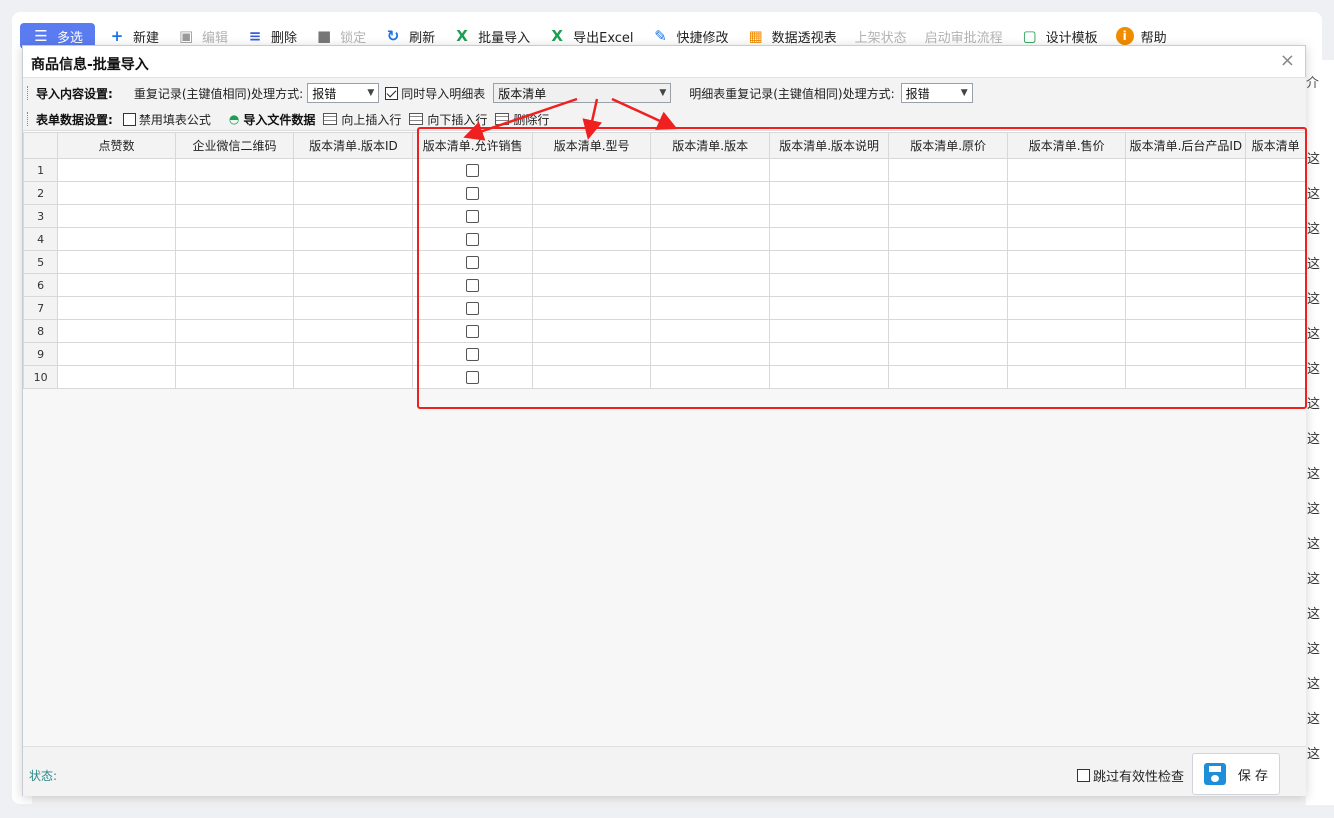 The width and height of the screenshot is (1334, 818). What do you see at coordinates (948, 145) in the screenshot?
I see `column-header: 版本清单.原价` at bounding box center [948, 145].